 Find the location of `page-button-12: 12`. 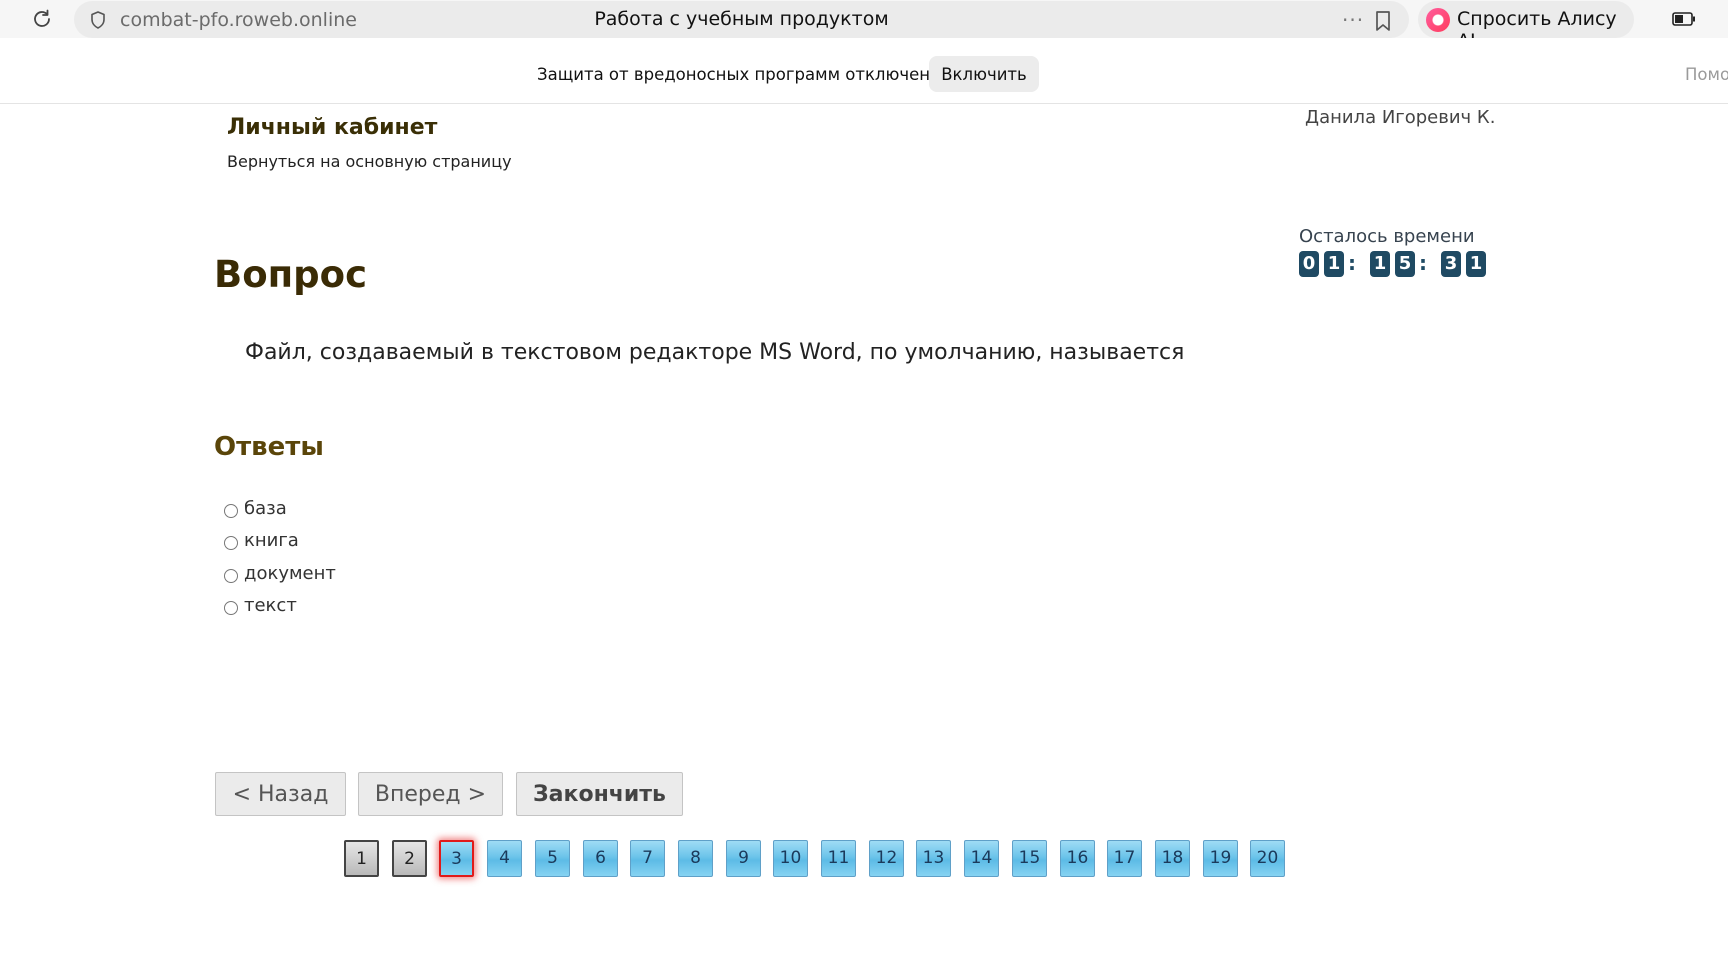

page-button-12: 12 is located at coordinates (886, 858).